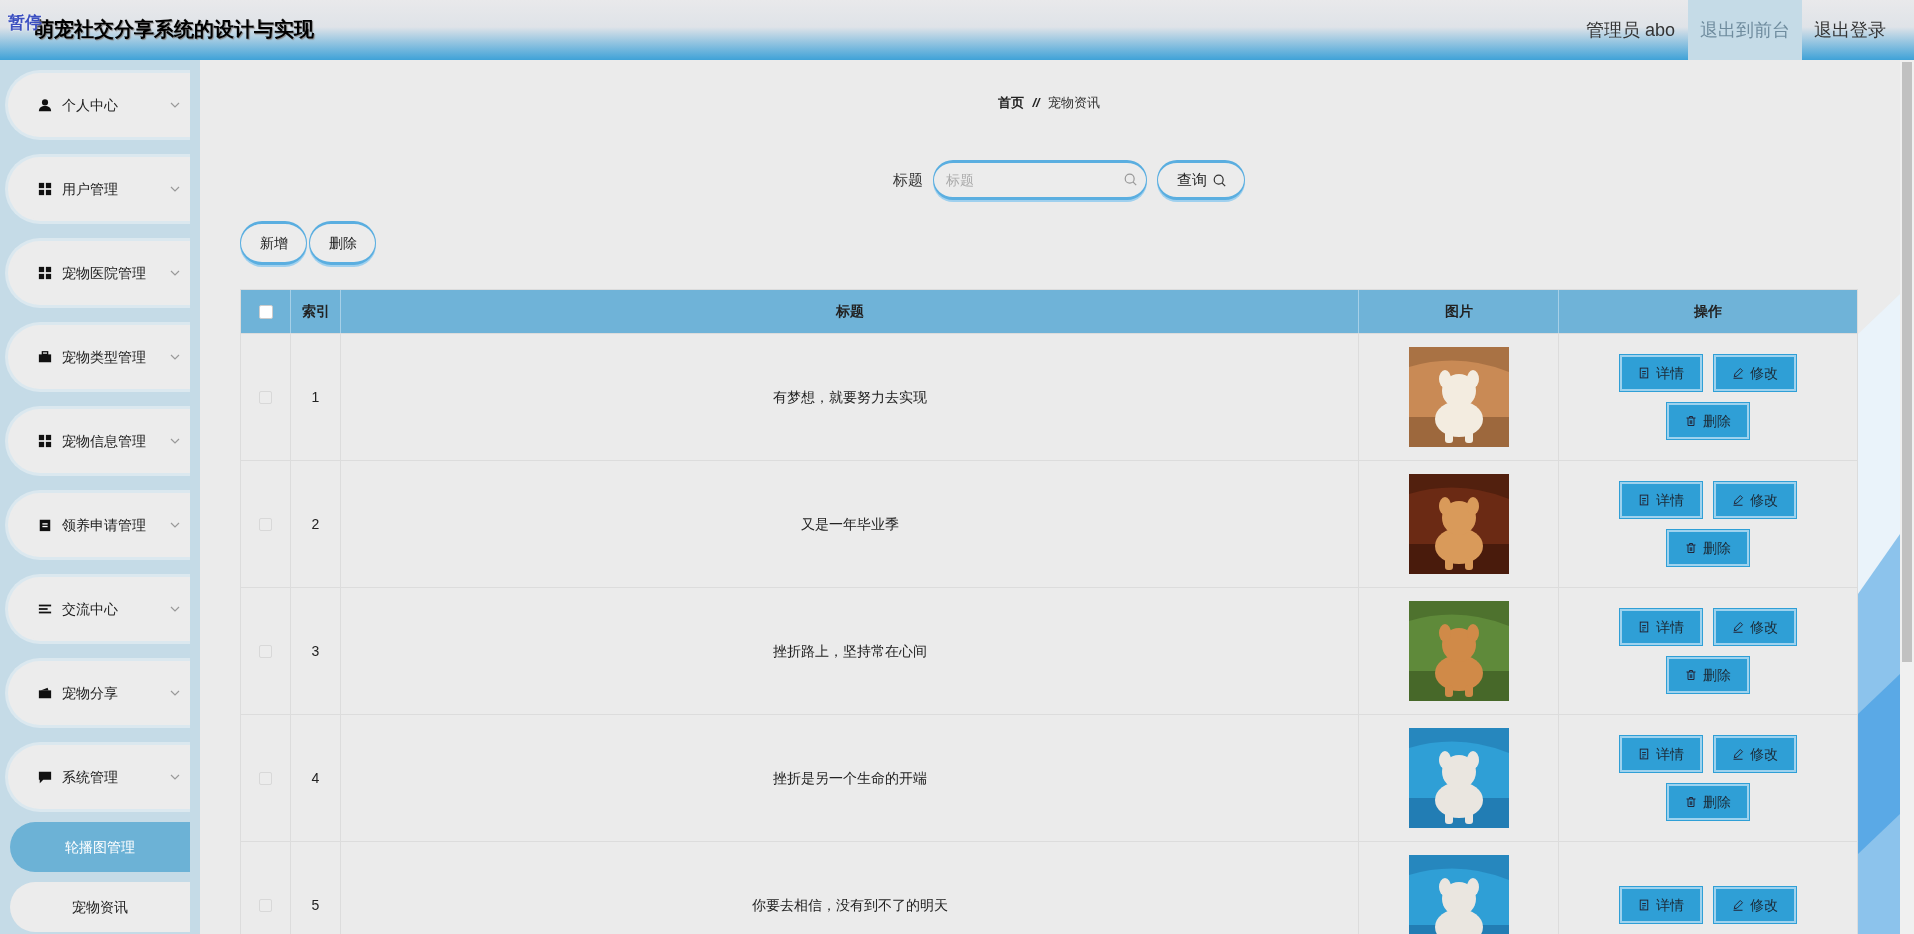 The width and height of the screenshot is (1914, 934). Describe the element at coordinates (97, 273) in the screenshot. I see `sidebar-menu-item: 宠物医院管理` at that location.